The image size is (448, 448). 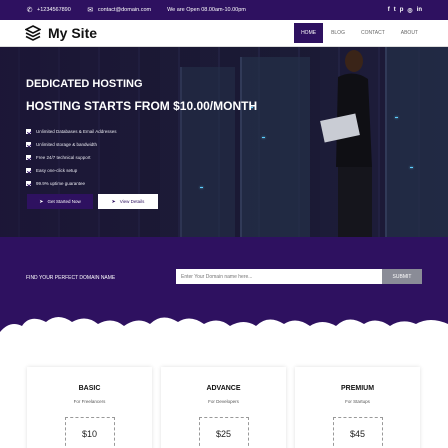 I want to click on hours-info: We are Open 08.00am-10.00pm, so click(x=206, y=10).